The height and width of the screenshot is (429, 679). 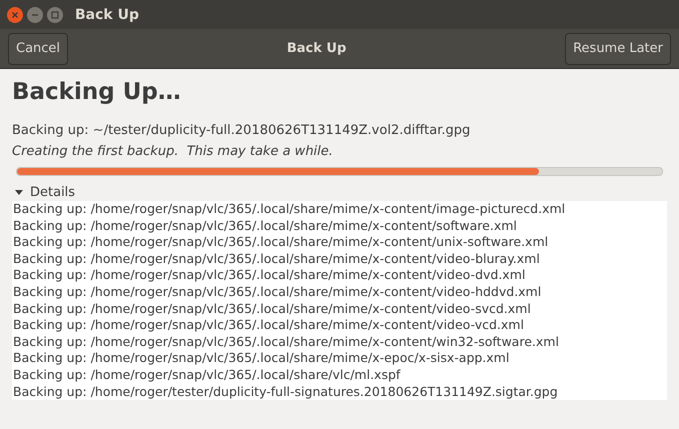 I want to click on details-expander: Details, so click(x=340, y=192).